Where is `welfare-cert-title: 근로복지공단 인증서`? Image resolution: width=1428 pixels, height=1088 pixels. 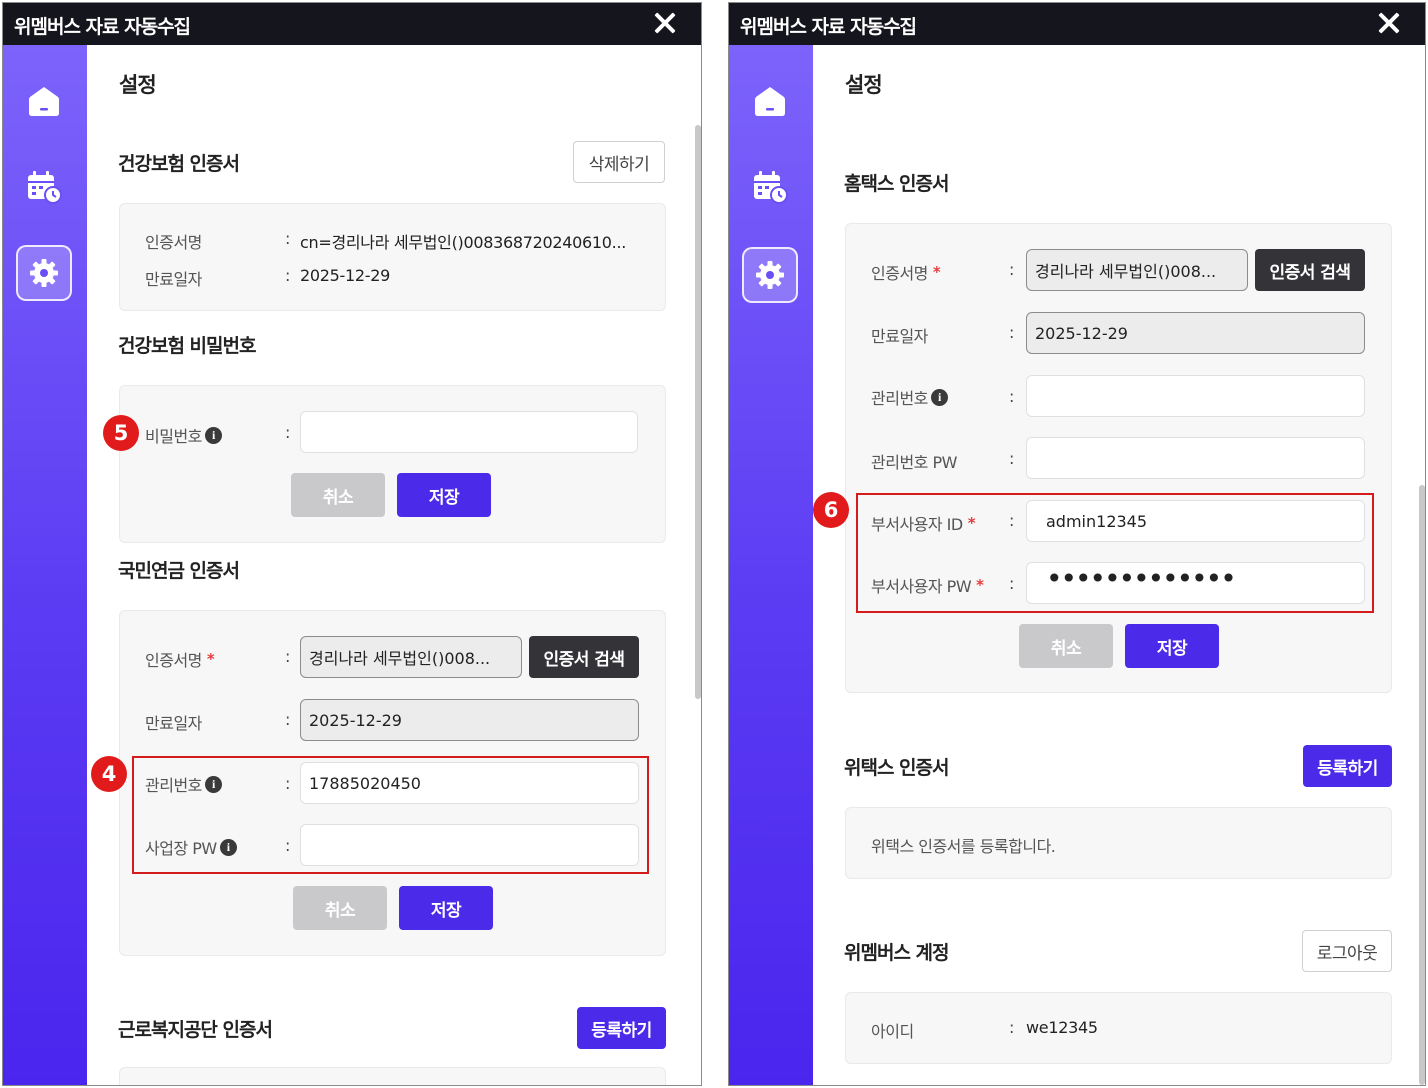 welfare-cert-title: 근로복지공단 인증서 is located at coordinates (195, 1030).